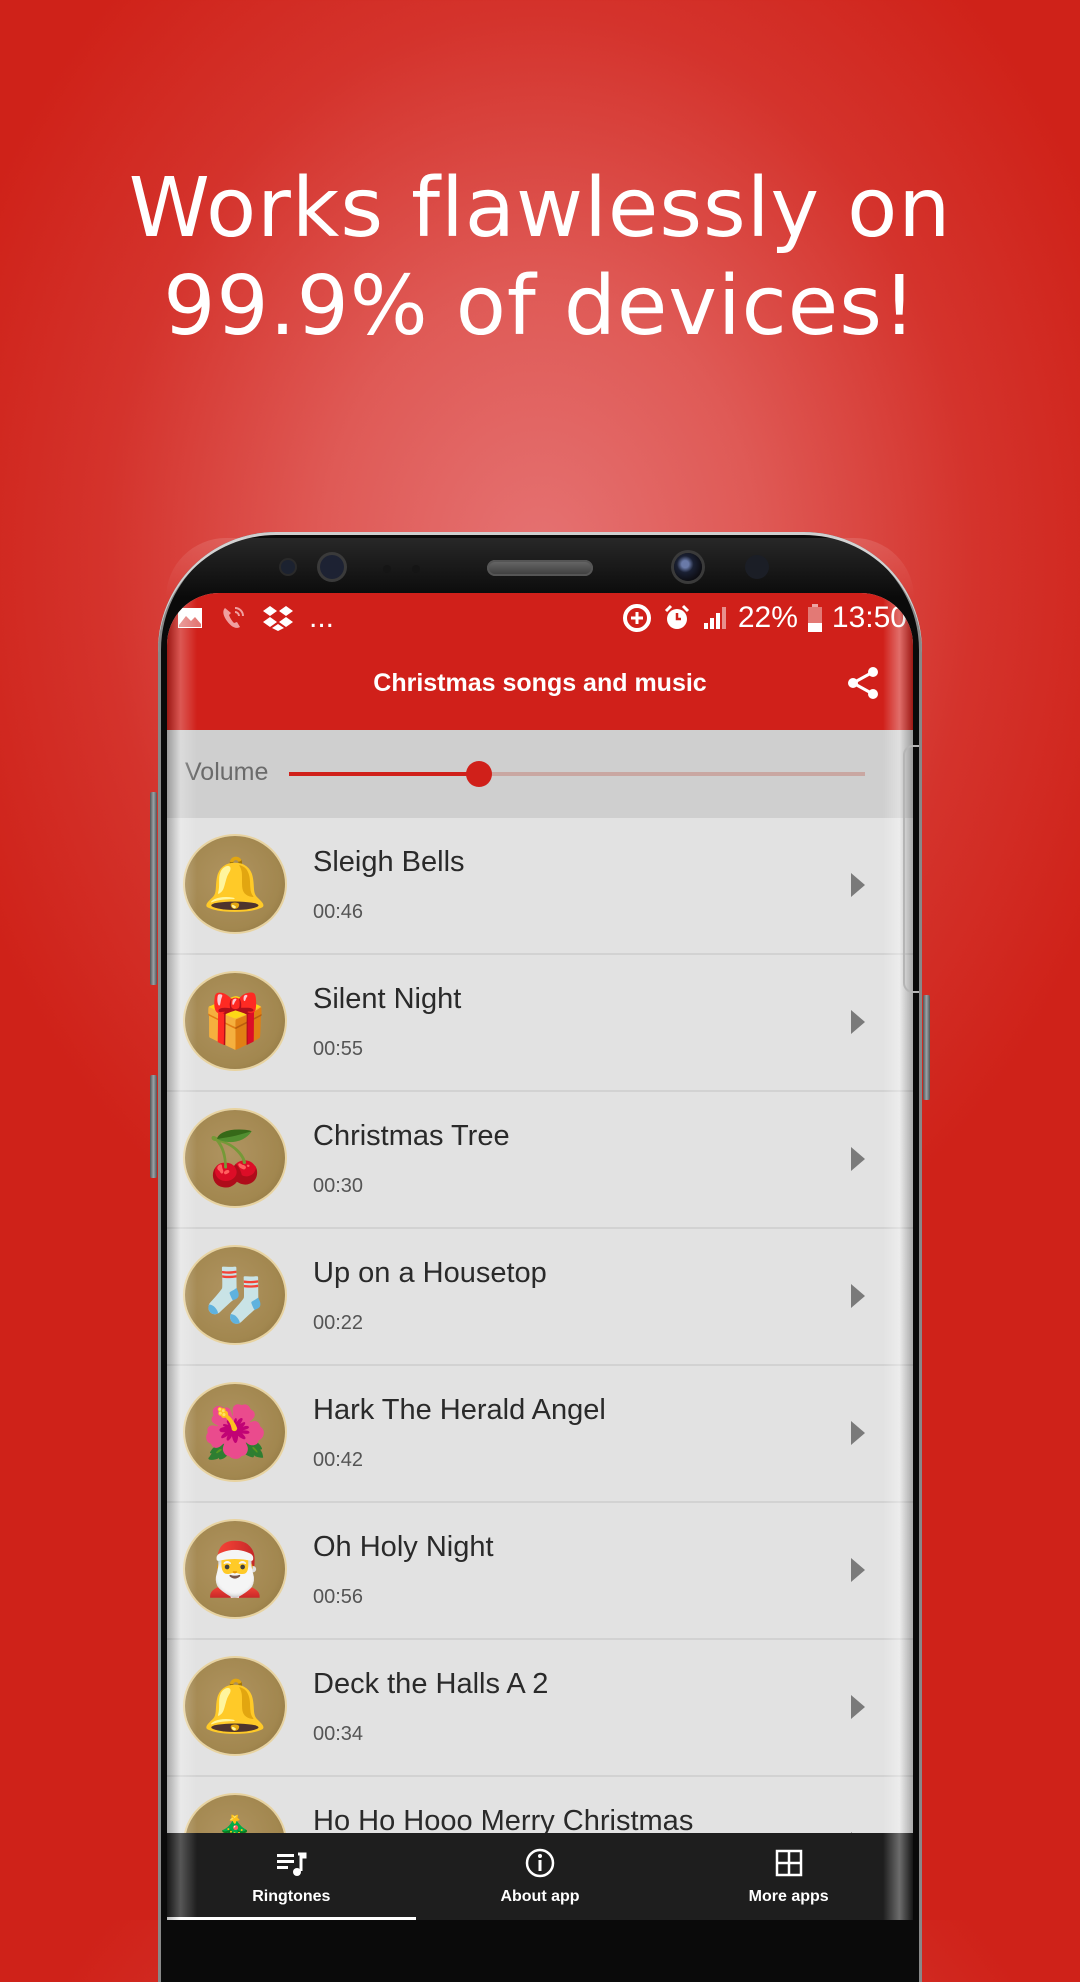 The width and height of the screenshot is (1080, 1982). Describe the element at coordinates (540, 1571) in the screenshot. I see `song-row: 🎅 Oh Holy Night 00:56` at that location.